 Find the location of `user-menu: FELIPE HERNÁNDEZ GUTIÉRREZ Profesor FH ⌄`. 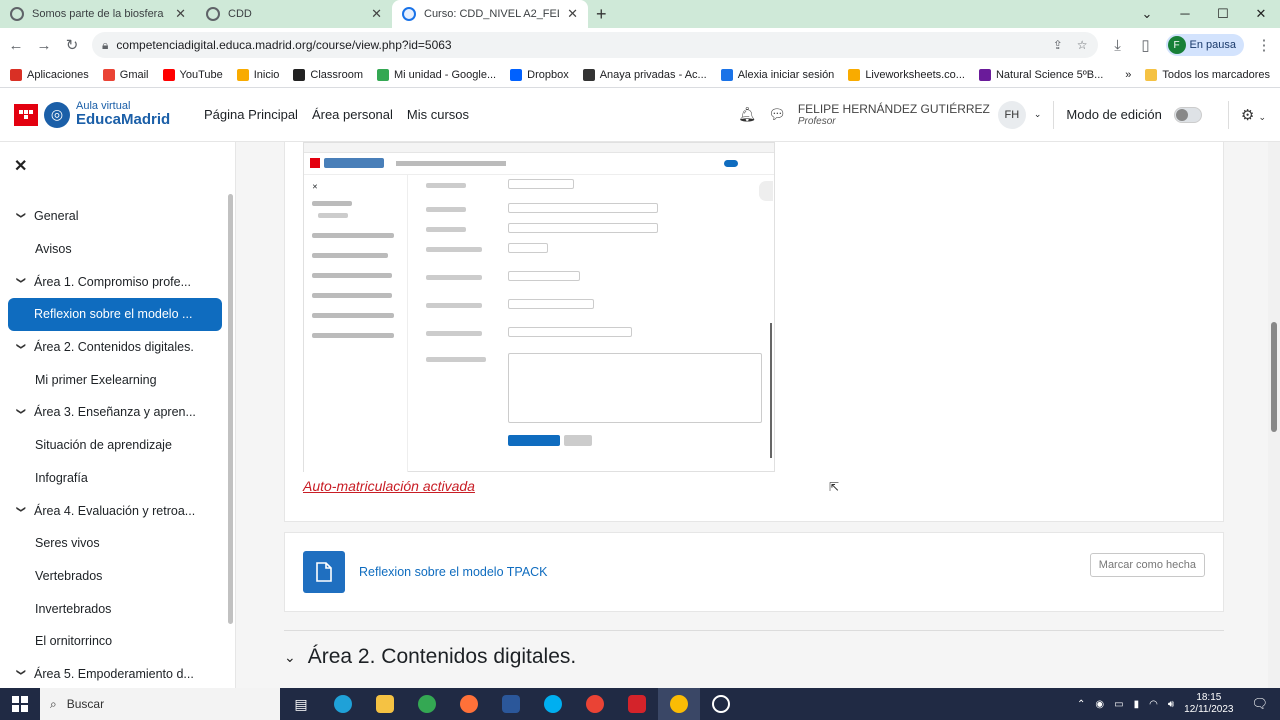

user-menu: FELIPE HERNÁNDEZ GUTIÉRREZ Profesor FH ⌄ is located at coordinates (919, 114).